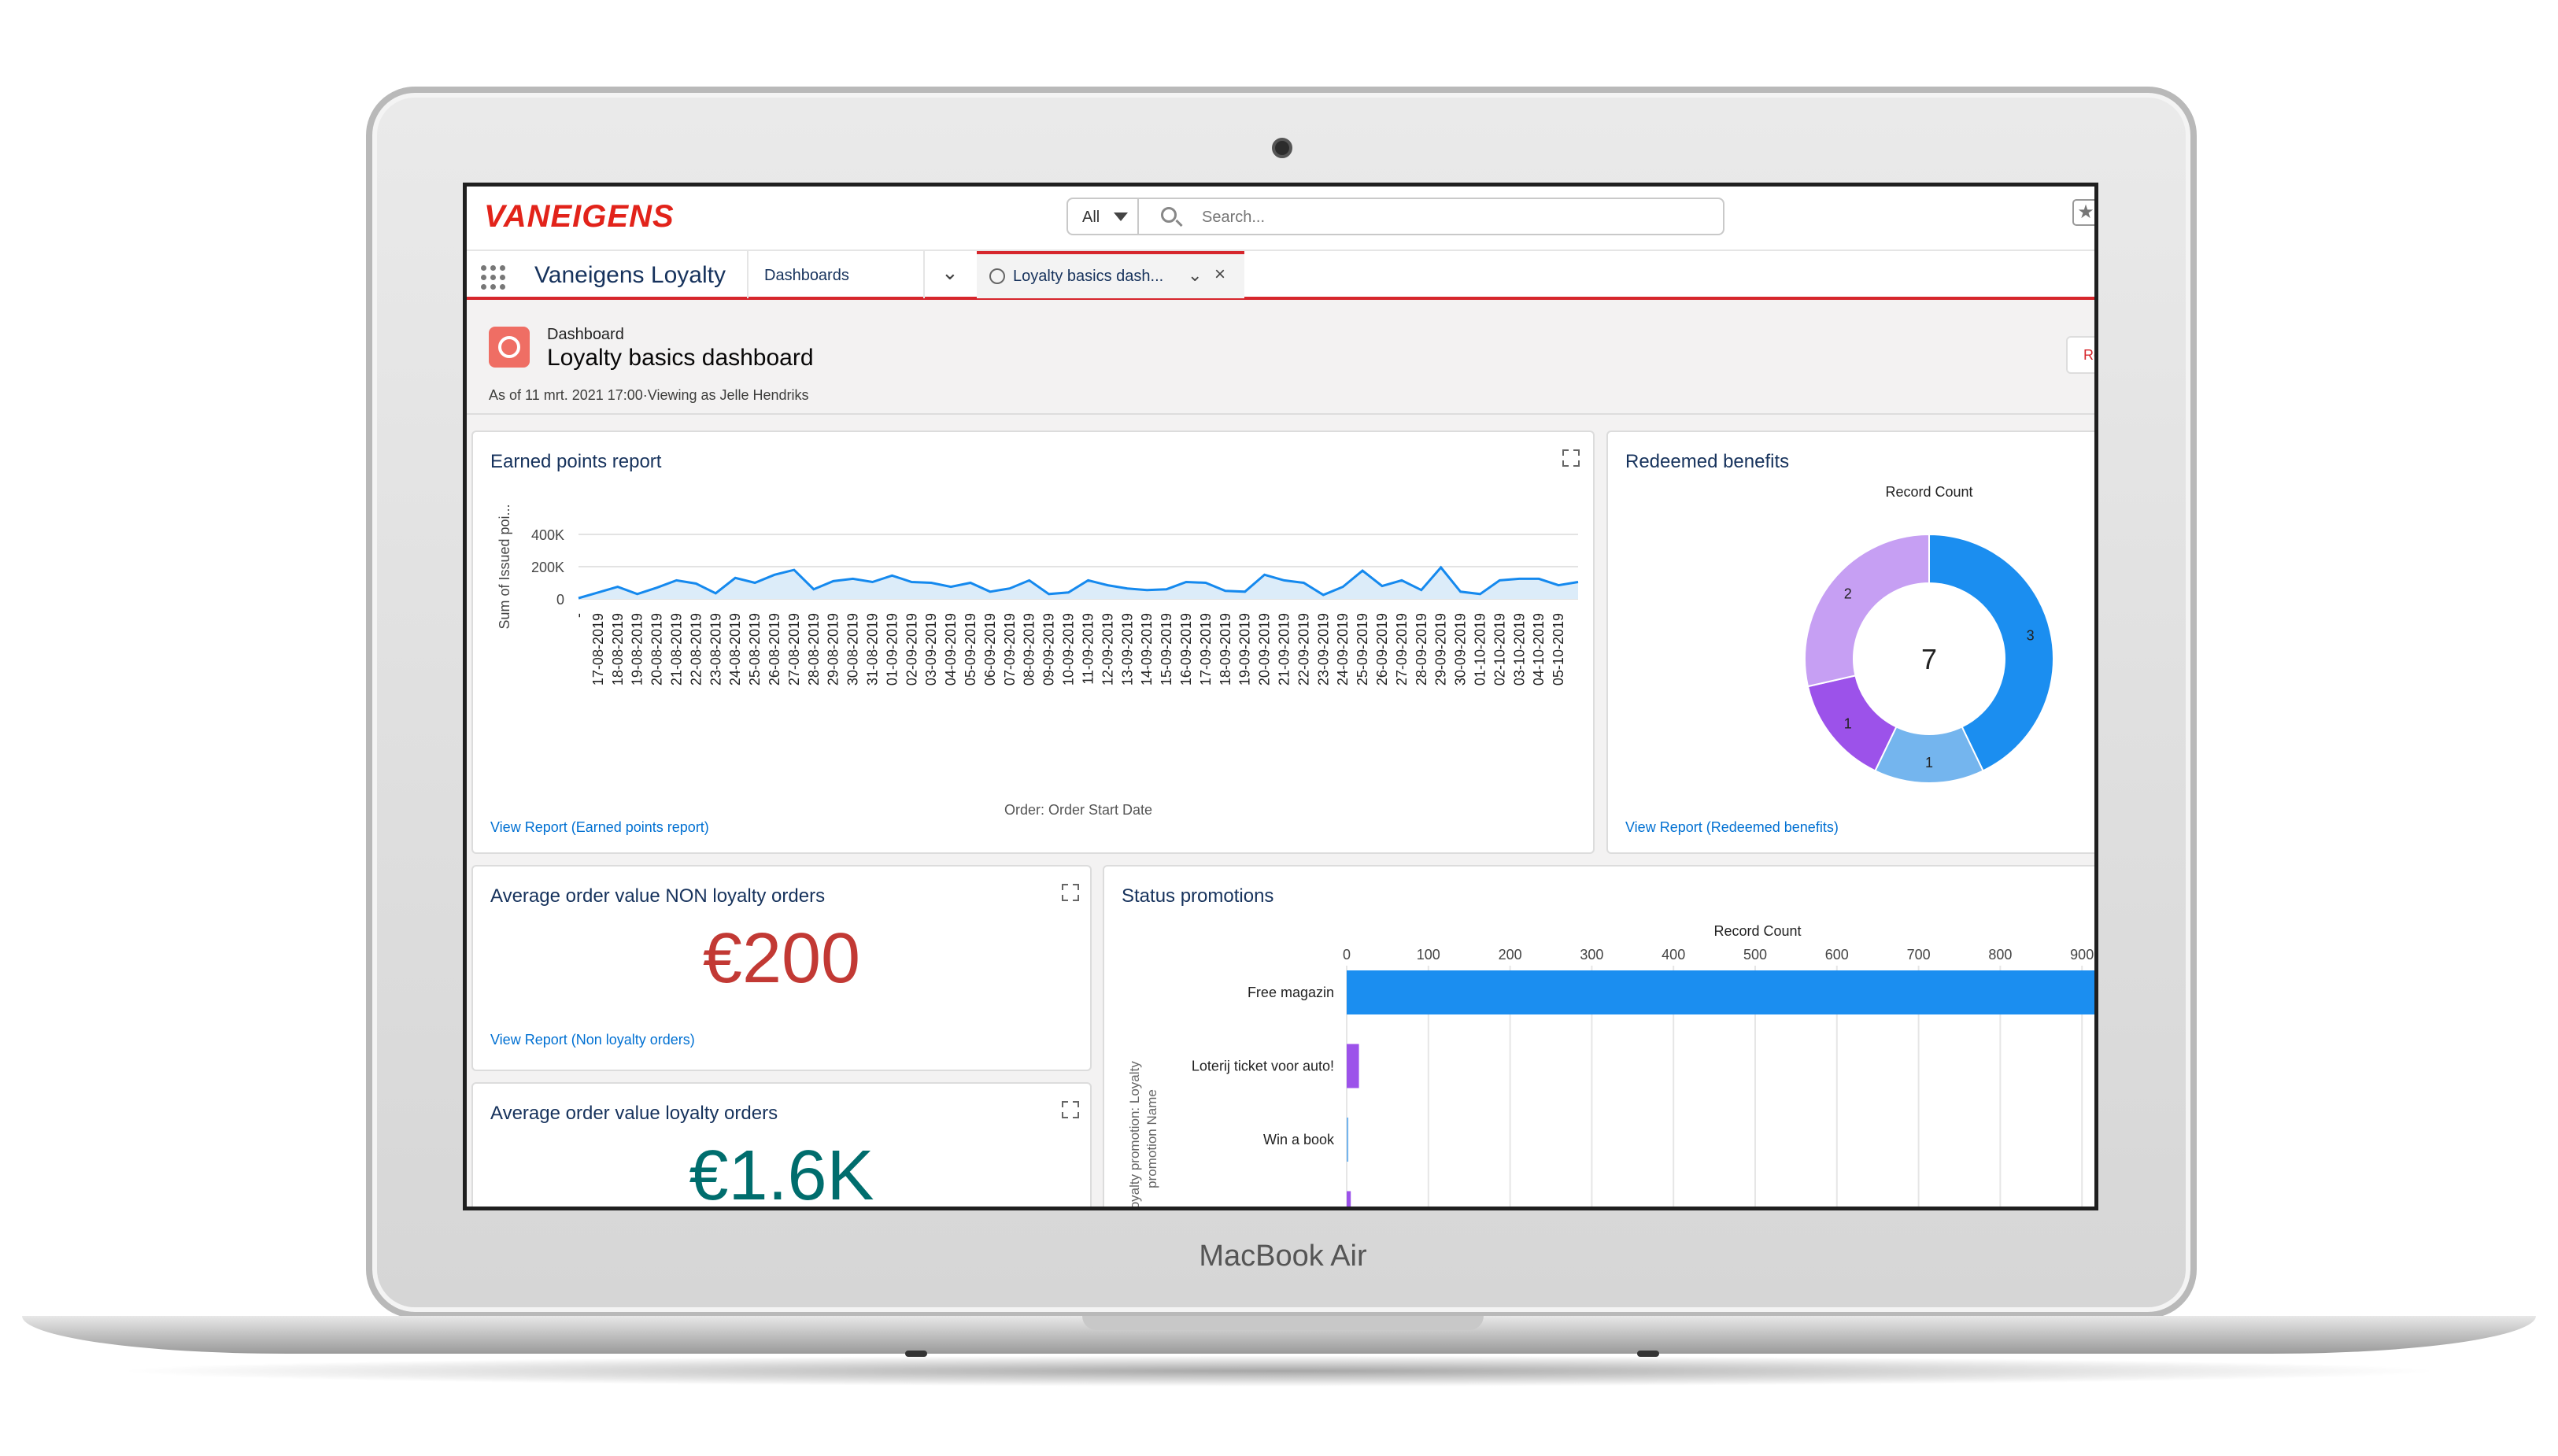  I want to click on card-title: Redeemed benefits, so click(1707, 461).